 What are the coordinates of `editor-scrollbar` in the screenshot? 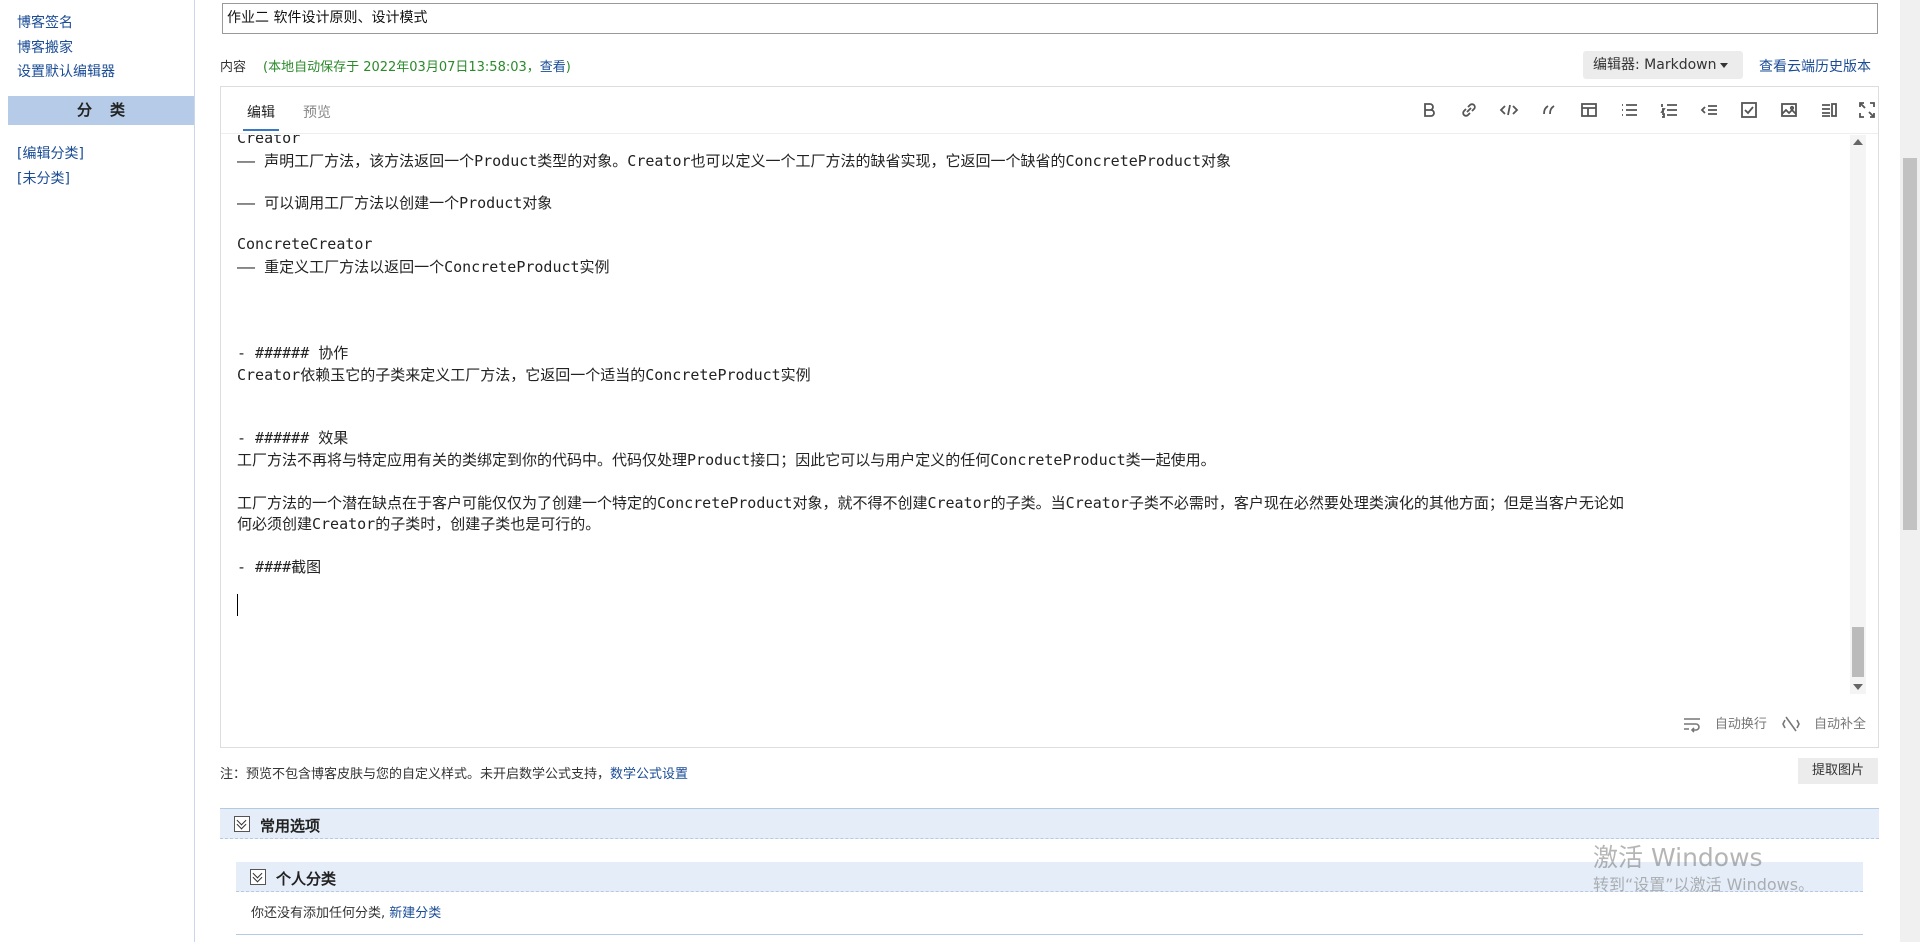 It's located at (1858, 414).